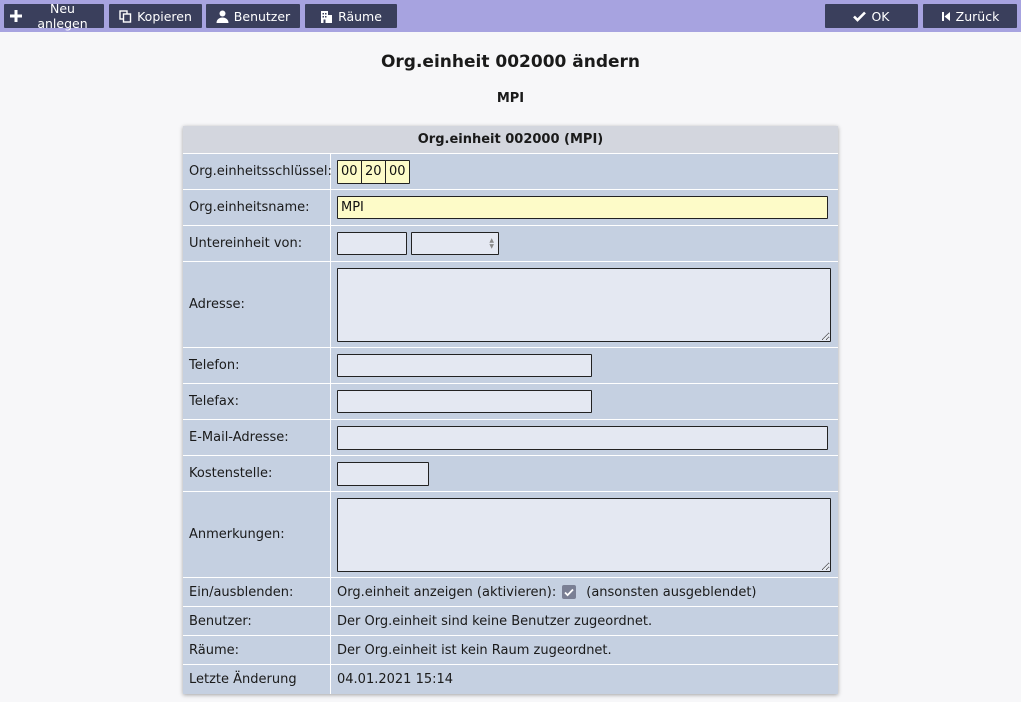 The height and width of the screenshot is (702, 1021). Describe the element at coordinates (222, 16) in the screenshot. I see `user-icon` at that location.